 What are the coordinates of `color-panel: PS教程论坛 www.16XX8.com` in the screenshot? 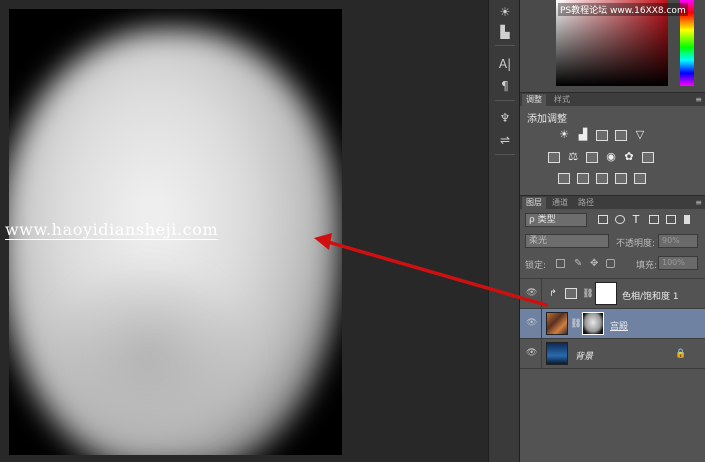 It's located at (612, 46).